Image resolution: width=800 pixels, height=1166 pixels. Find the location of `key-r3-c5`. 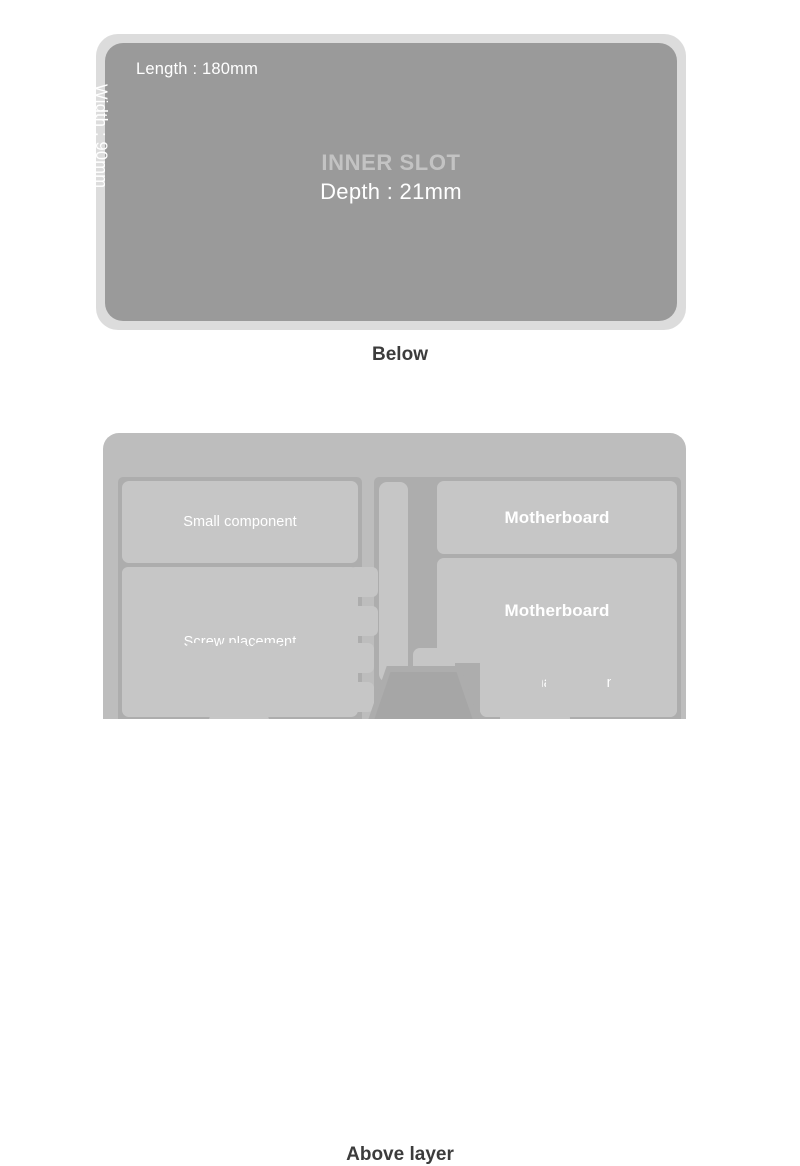

key-r3-c5 is located at coordinates (266, 658).